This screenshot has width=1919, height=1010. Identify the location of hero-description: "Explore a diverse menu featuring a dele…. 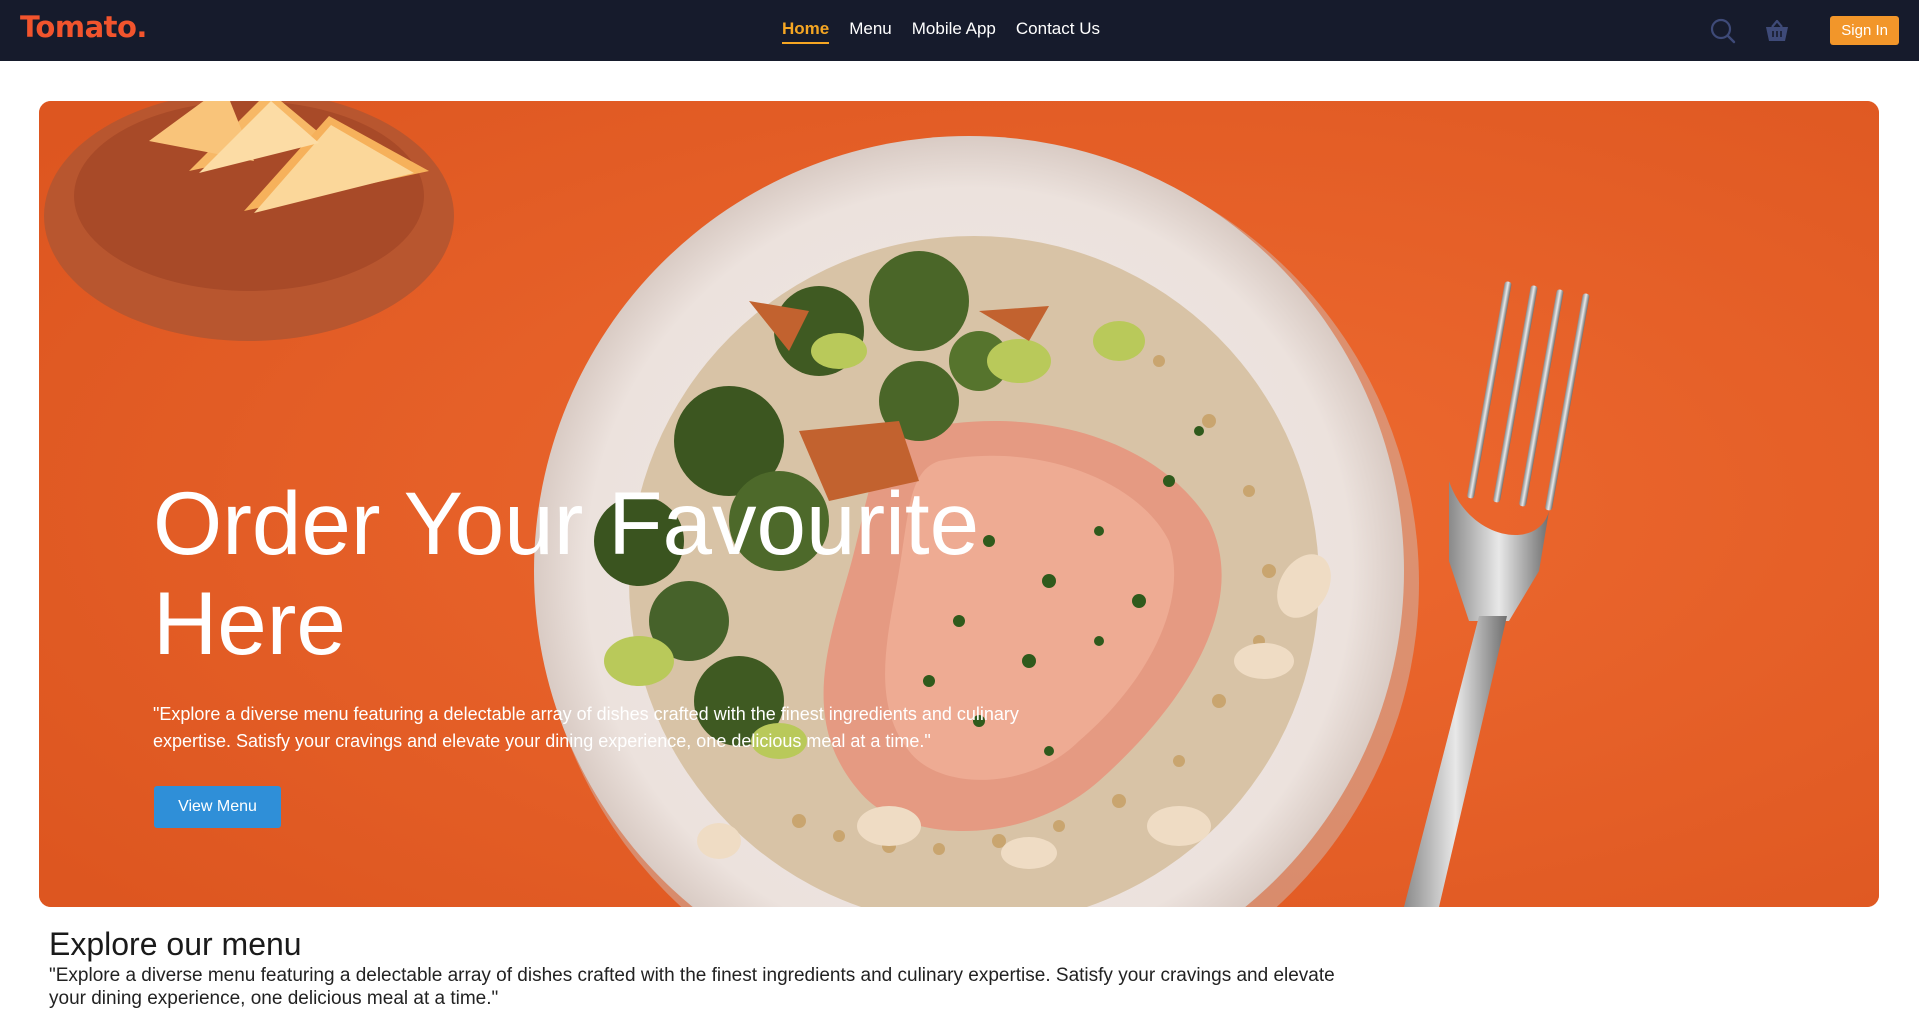
(586, 727).